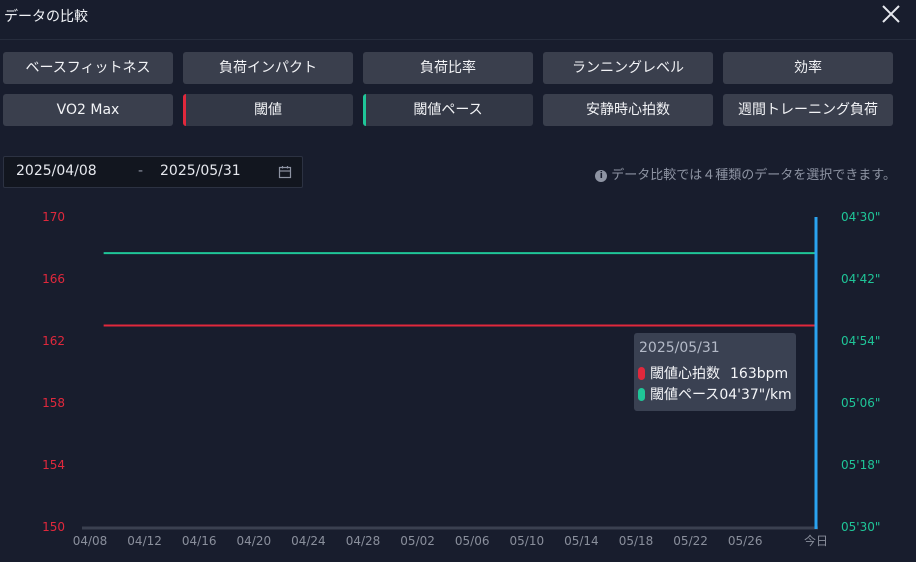  Describe the element at coordinates (685, 374) in the screenshot. I see `tooltip-label: 閾値心拍数` at that location.